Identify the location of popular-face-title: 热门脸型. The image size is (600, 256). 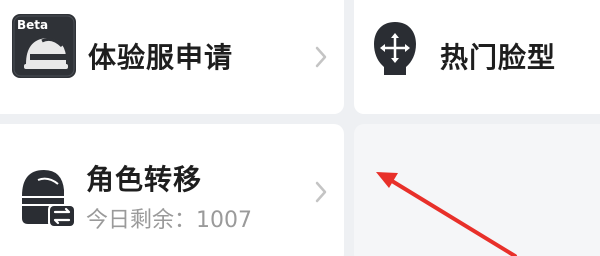
(498, 57).